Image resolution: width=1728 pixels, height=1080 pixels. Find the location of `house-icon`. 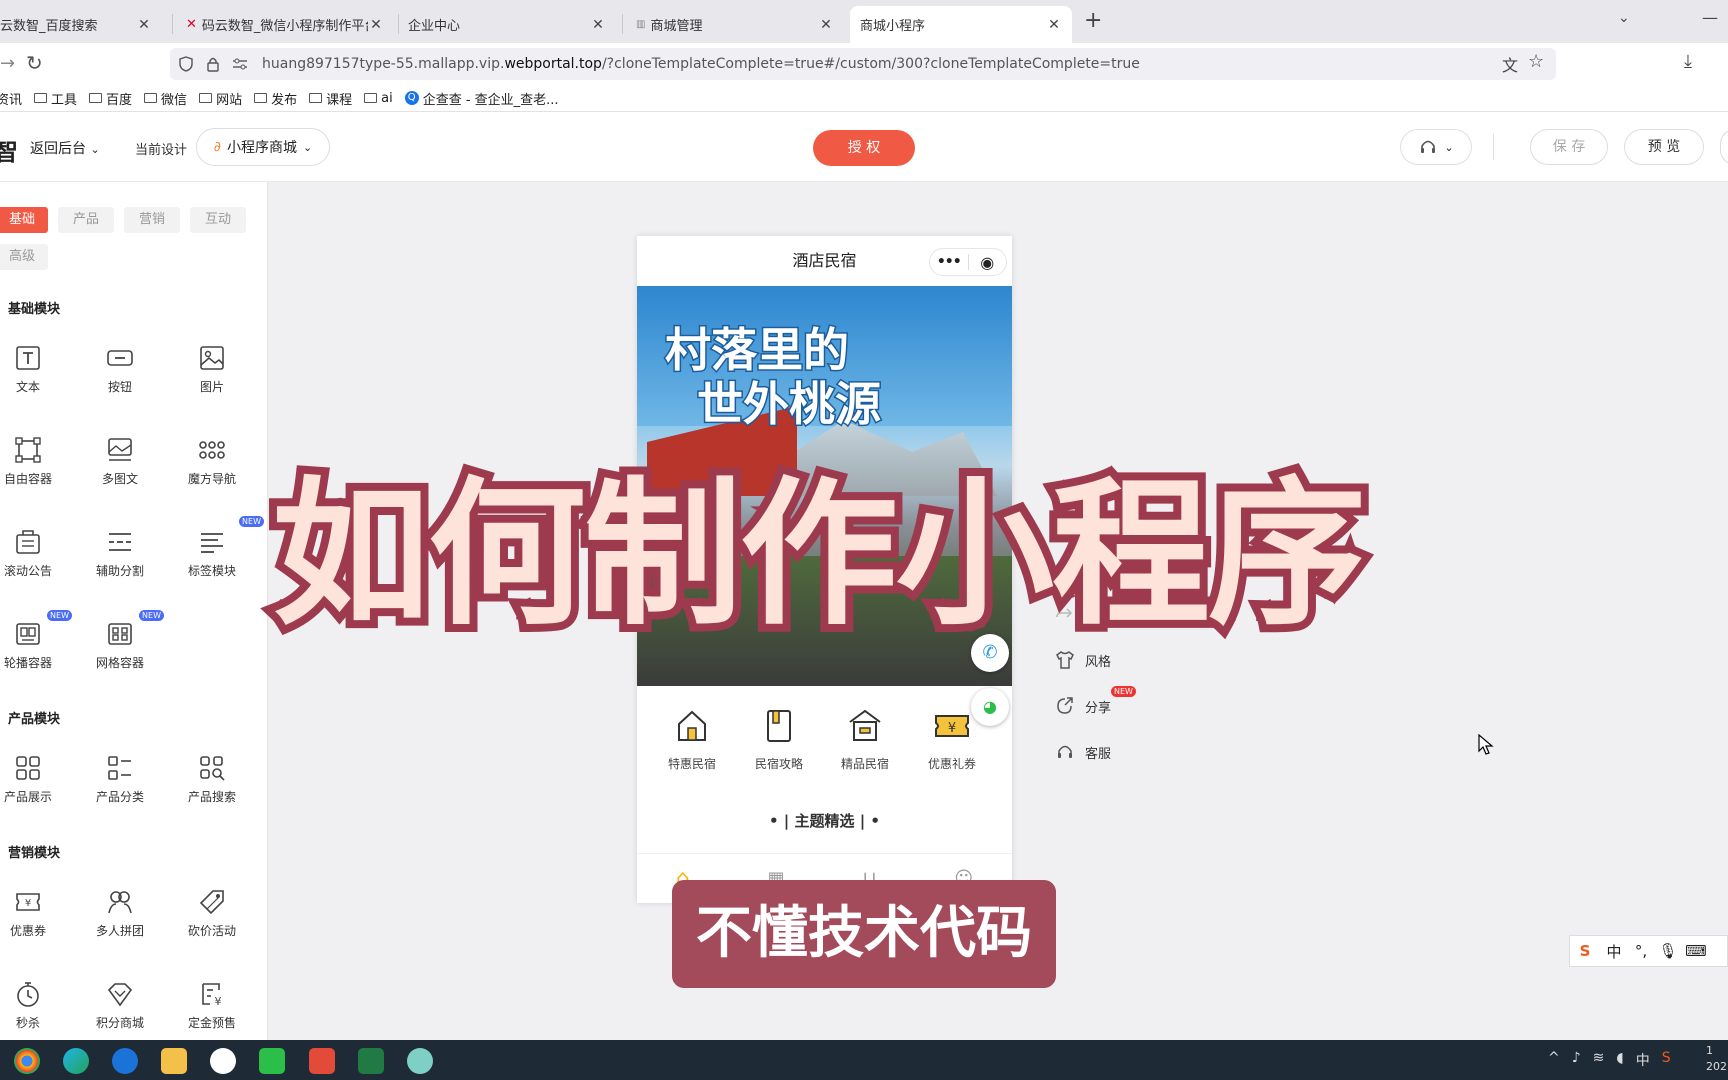

house-icon is located at coordinates (692, 725).